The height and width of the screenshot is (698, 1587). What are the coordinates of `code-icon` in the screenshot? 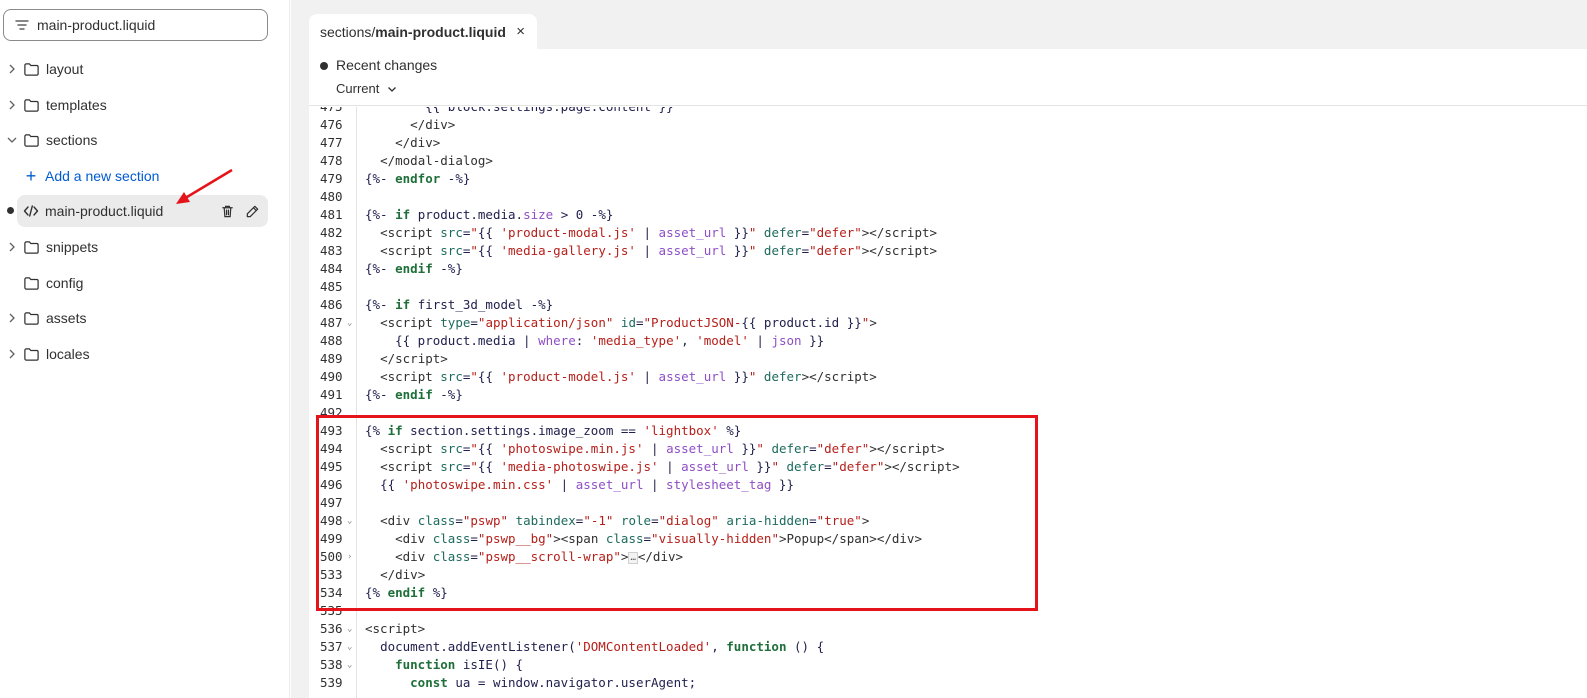 It's located at (31, 211).